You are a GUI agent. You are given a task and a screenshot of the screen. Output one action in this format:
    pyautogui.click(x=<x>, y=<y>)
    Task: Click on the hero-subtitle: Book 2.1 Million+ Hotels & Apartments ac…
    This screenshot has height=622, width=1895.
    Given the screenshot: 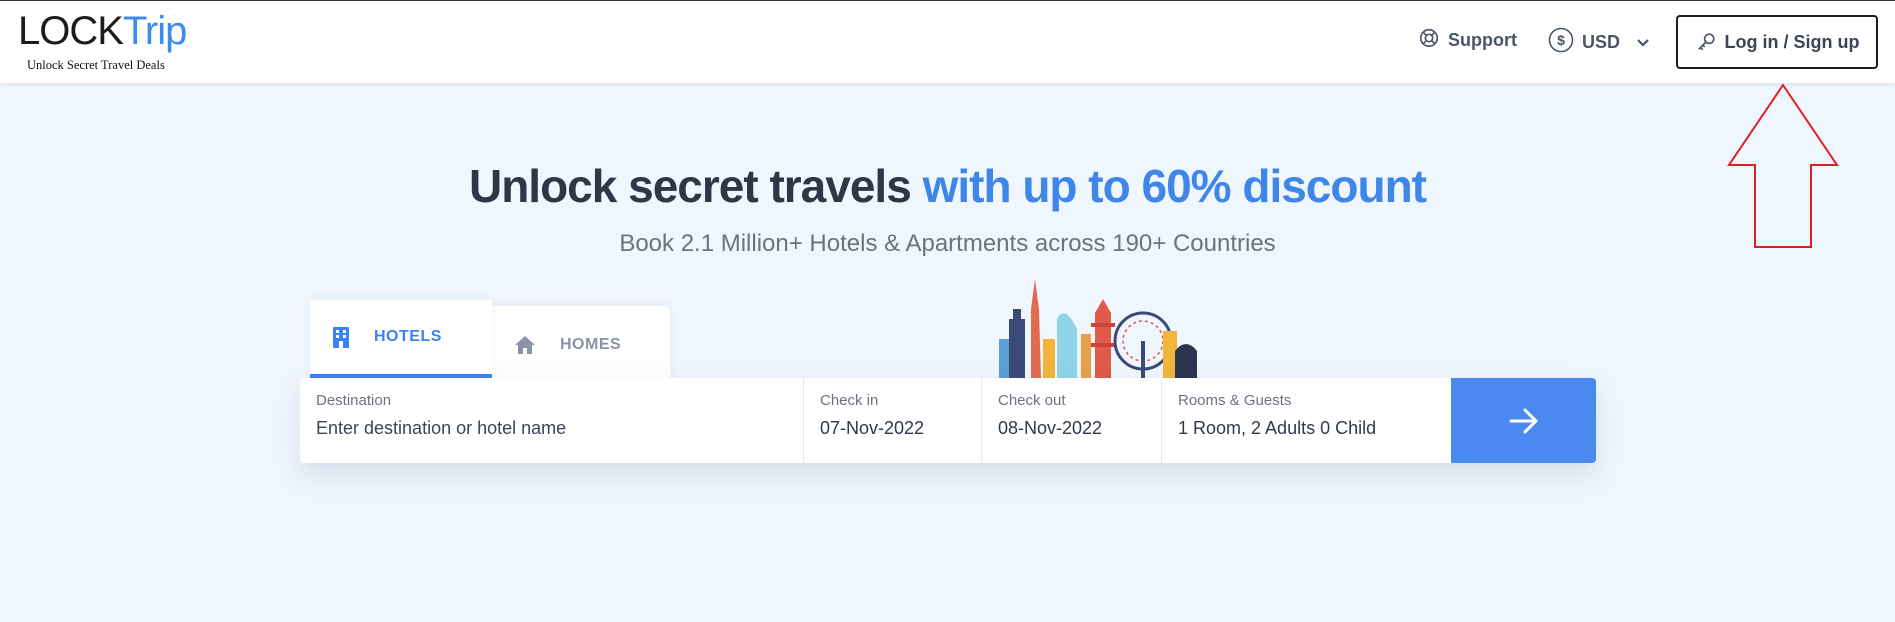 What is the action you would take?
    pyautogui.click(x=947, y=243)
    